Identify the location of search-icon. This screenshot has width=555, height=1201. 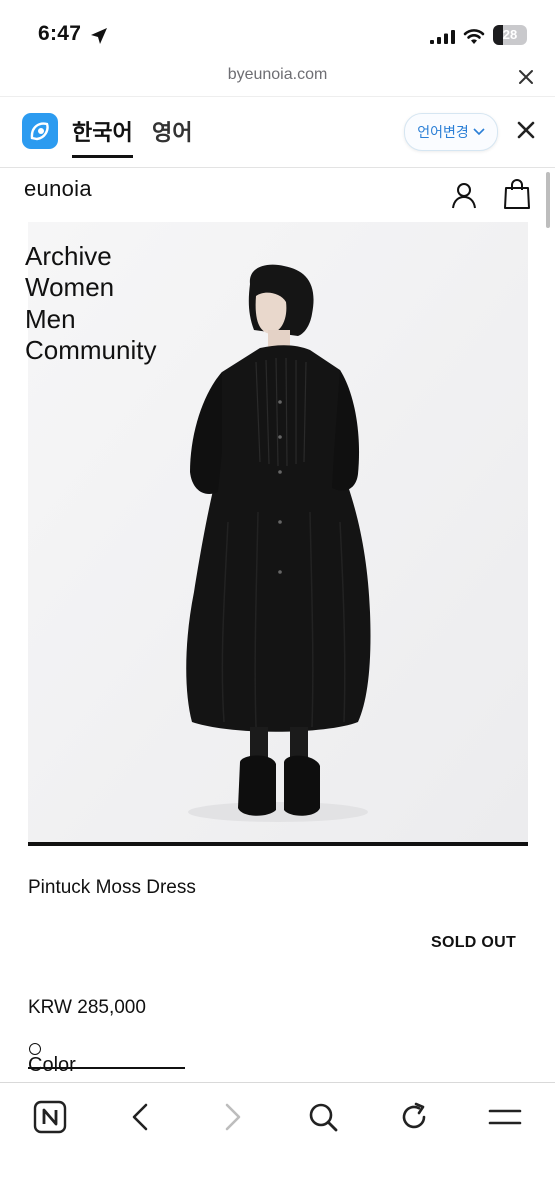
(323, 1117).